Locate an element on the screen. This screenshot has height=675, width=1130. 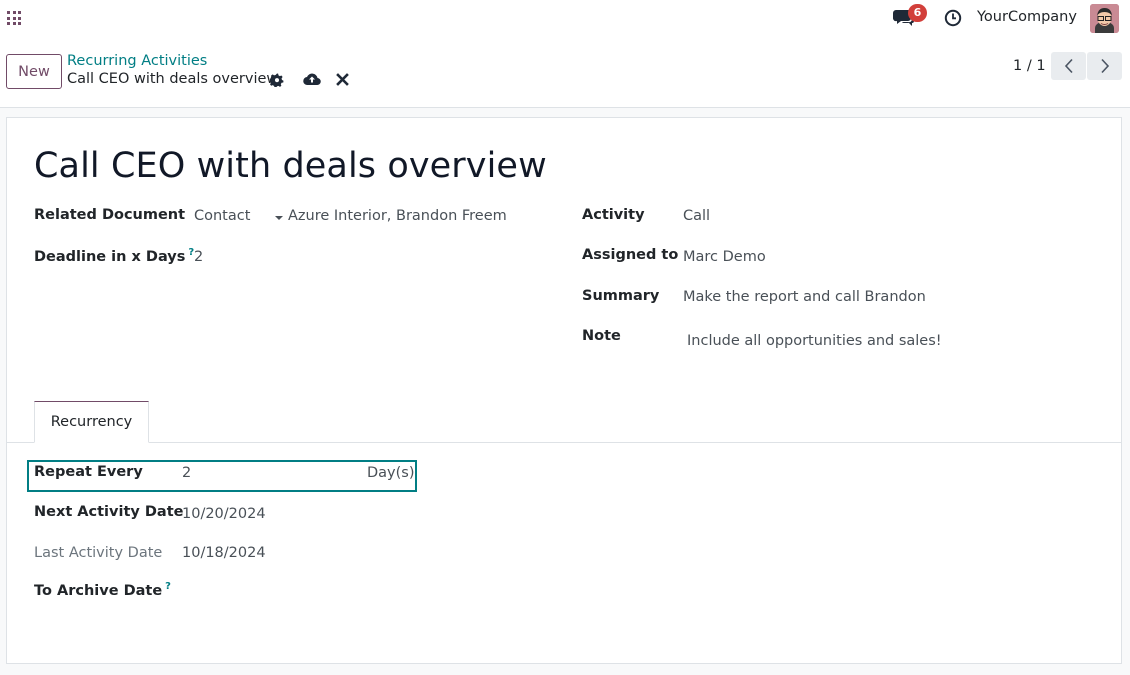
pager-value: 1 / 1 is located at coordinates (1029, 66).